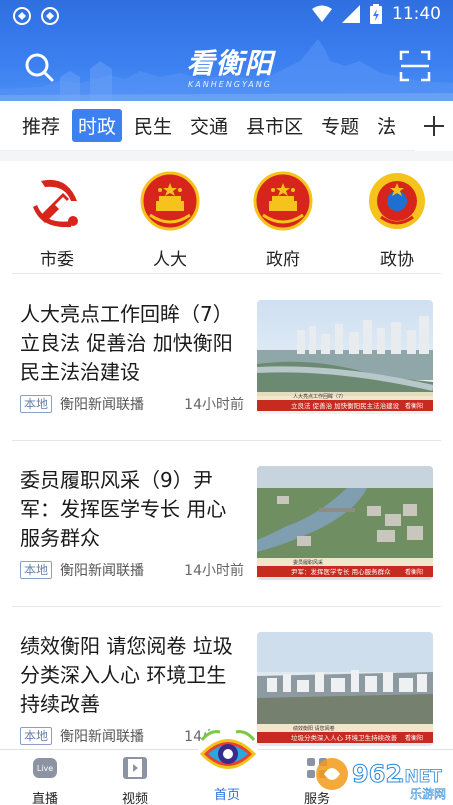 The height and width of the screenshot is (805, 453). What do you see at coordinates (344, 737) in the screenshot?
I see `thumb-caption-main: 垃圾分类深入人心 环境卫生持续改善` at bounding box center [344, 737].